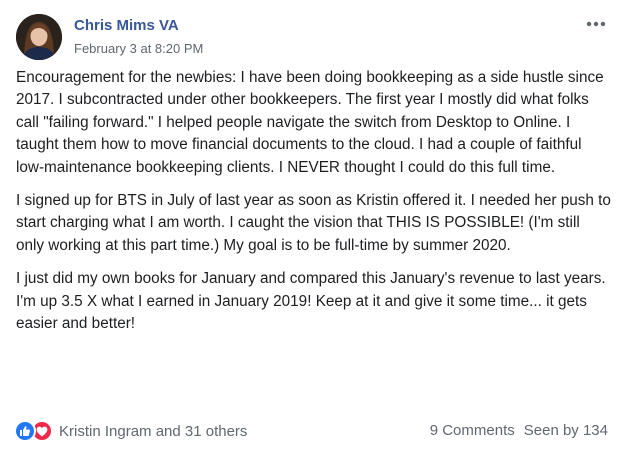 This screenshot has height=455, width=620. Describe the element at coordinates (25, 431) in the screenshot. I see `like-icon` at that location.